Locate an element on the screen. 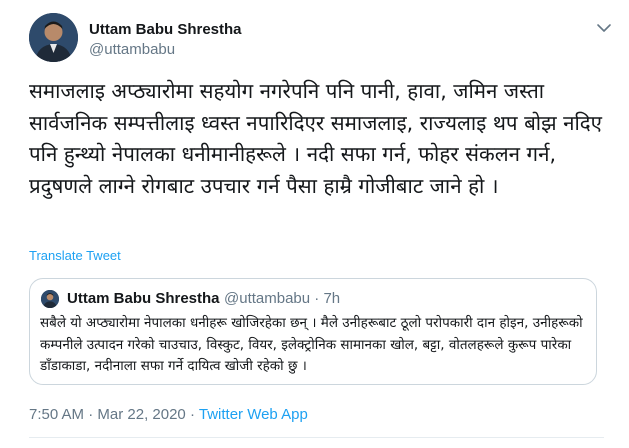  tweet-footer: 7:50 AM · Mar 22, 2020 · Twitter Web App is located at coordinates (168, 414).